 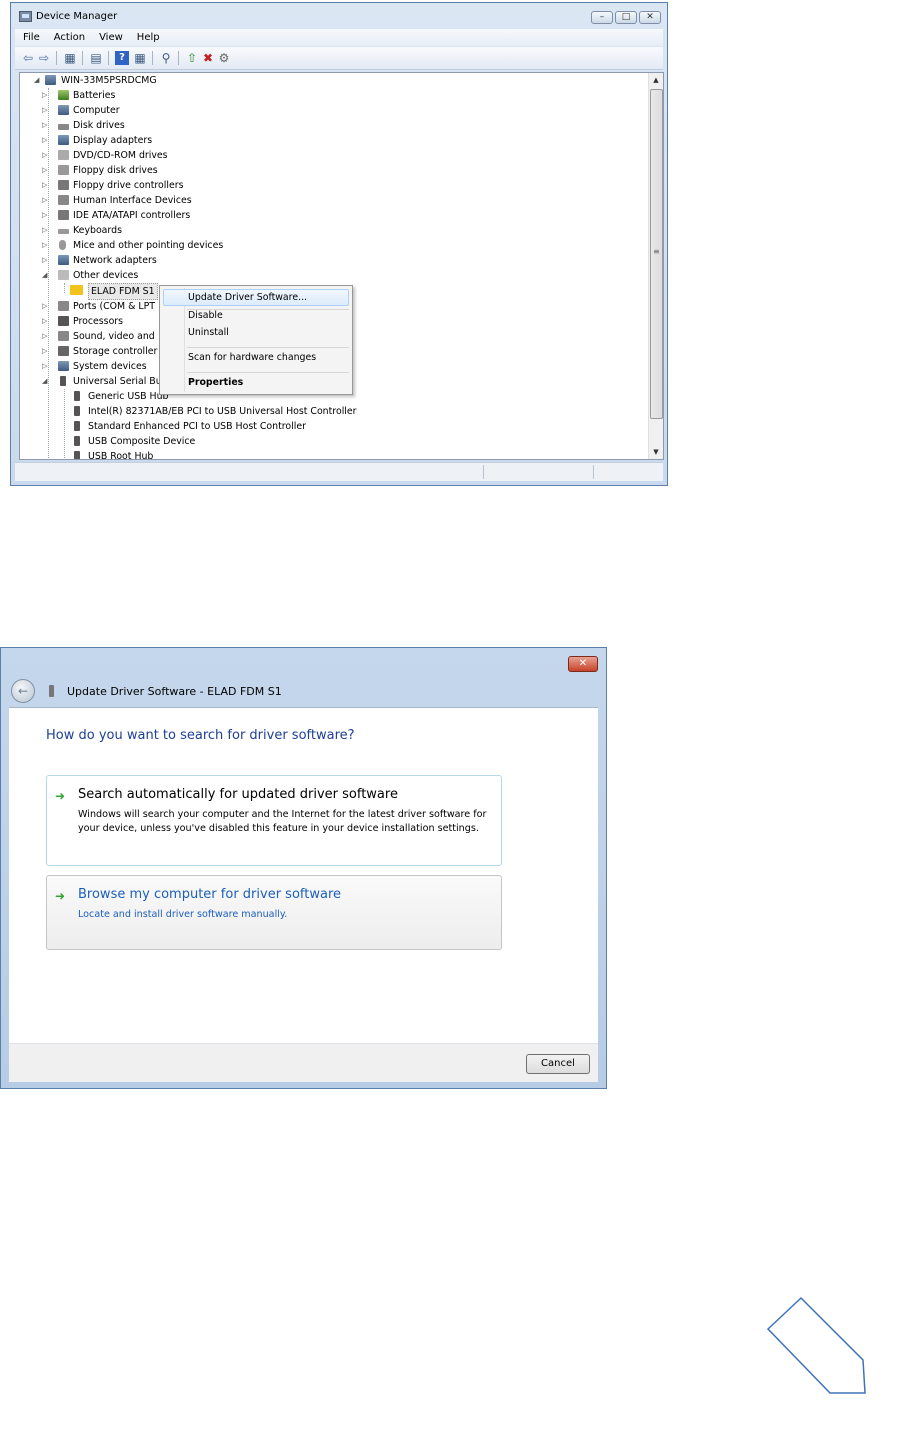 I want to click on forward-icon: ⇨, so click(x=44, y=58).